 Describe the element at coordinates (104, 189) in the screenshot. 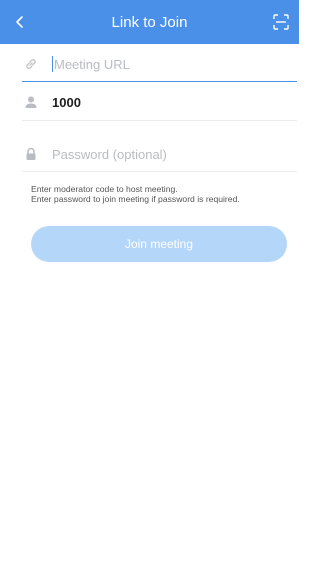

I see `hint-line-moderator: Enter moderator code to host meeting.` at that location.